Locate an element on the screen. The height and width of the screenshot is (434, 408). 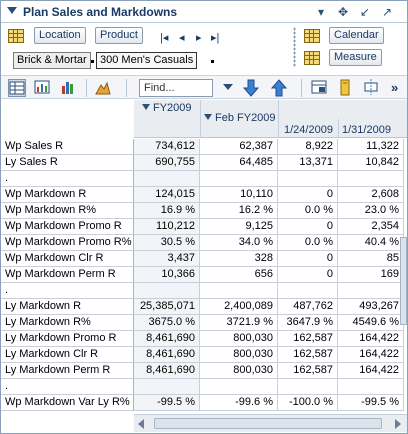
grid-cell: 3721.9 % is located at coordinates (239, 323).